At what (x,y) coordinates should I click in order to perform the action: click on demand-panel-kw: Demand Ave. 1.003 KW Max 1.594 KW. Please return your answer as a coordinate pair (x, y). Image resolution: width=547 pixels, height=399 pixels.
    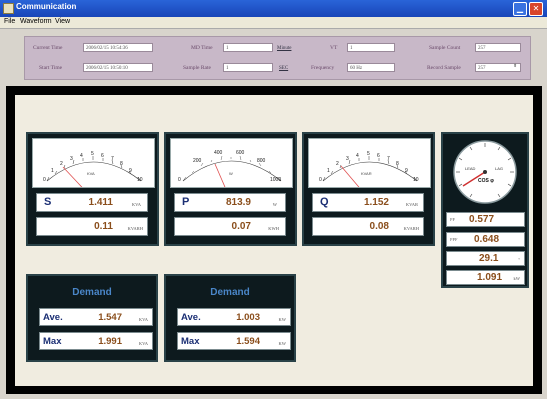
    Looking at the image, I should click on (230, 318).